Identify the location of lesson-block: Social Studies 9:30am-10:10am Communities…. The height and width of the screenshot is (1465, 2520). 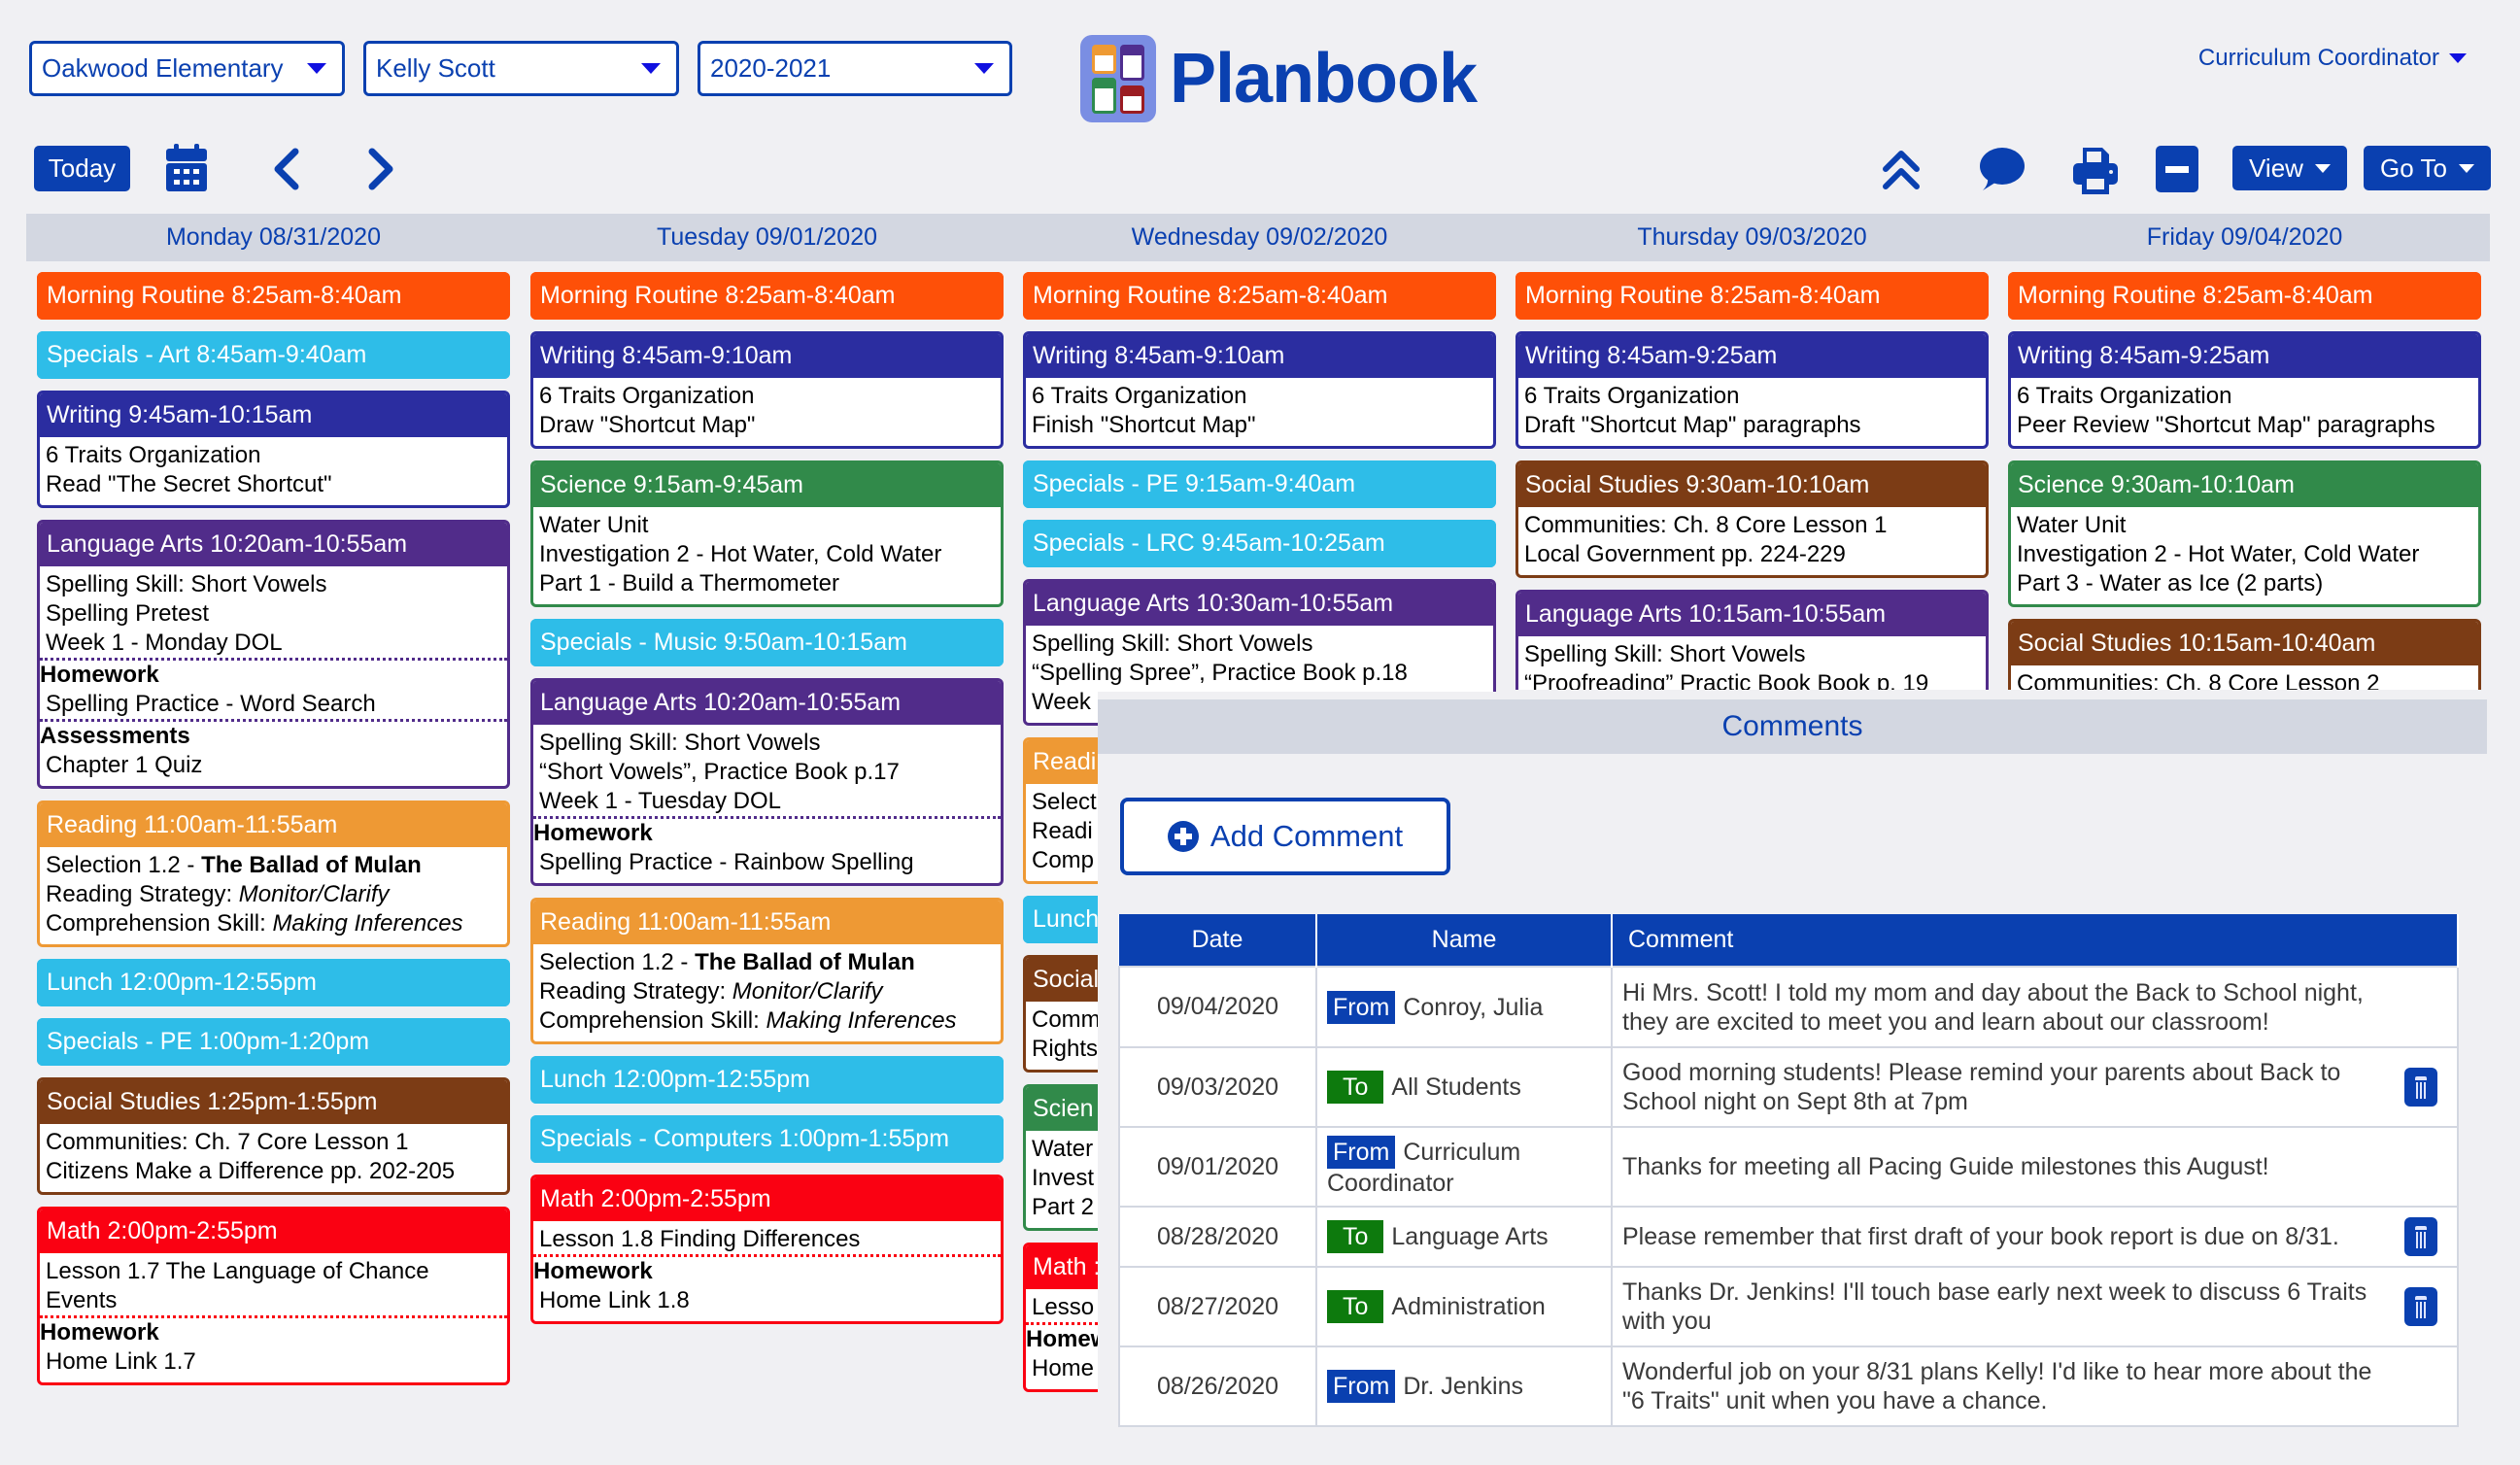
(1752, 519).